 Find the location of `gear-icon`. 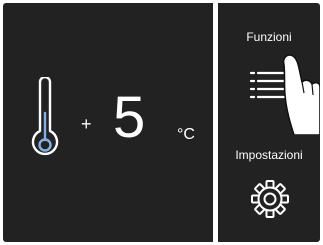

gear-icon is located at coordinates (270, 199).